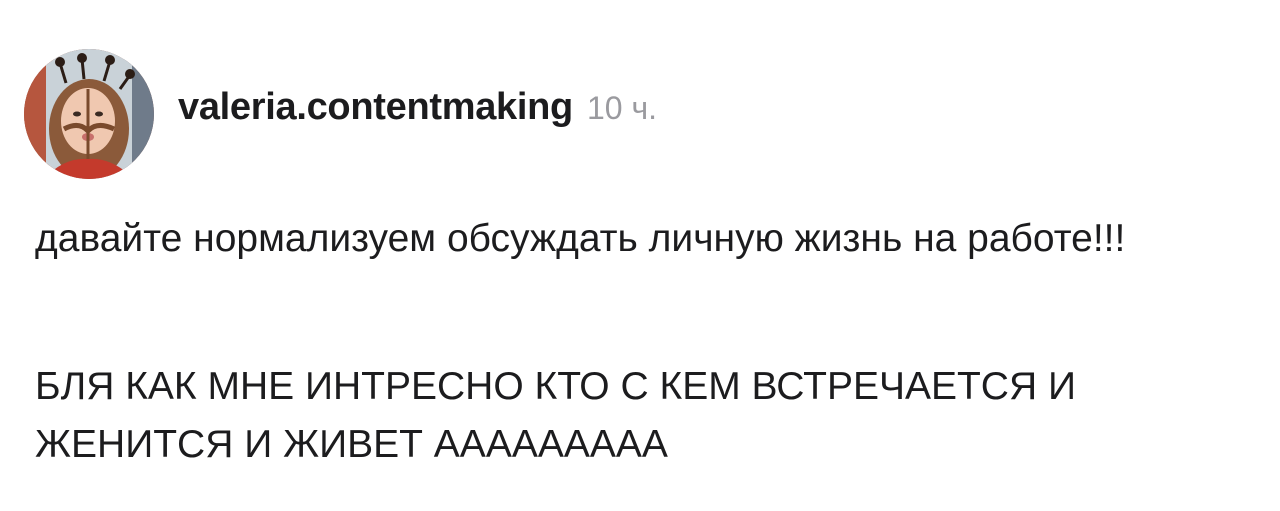  I want to click on timestamp: 10 ч., so click(621, 108).